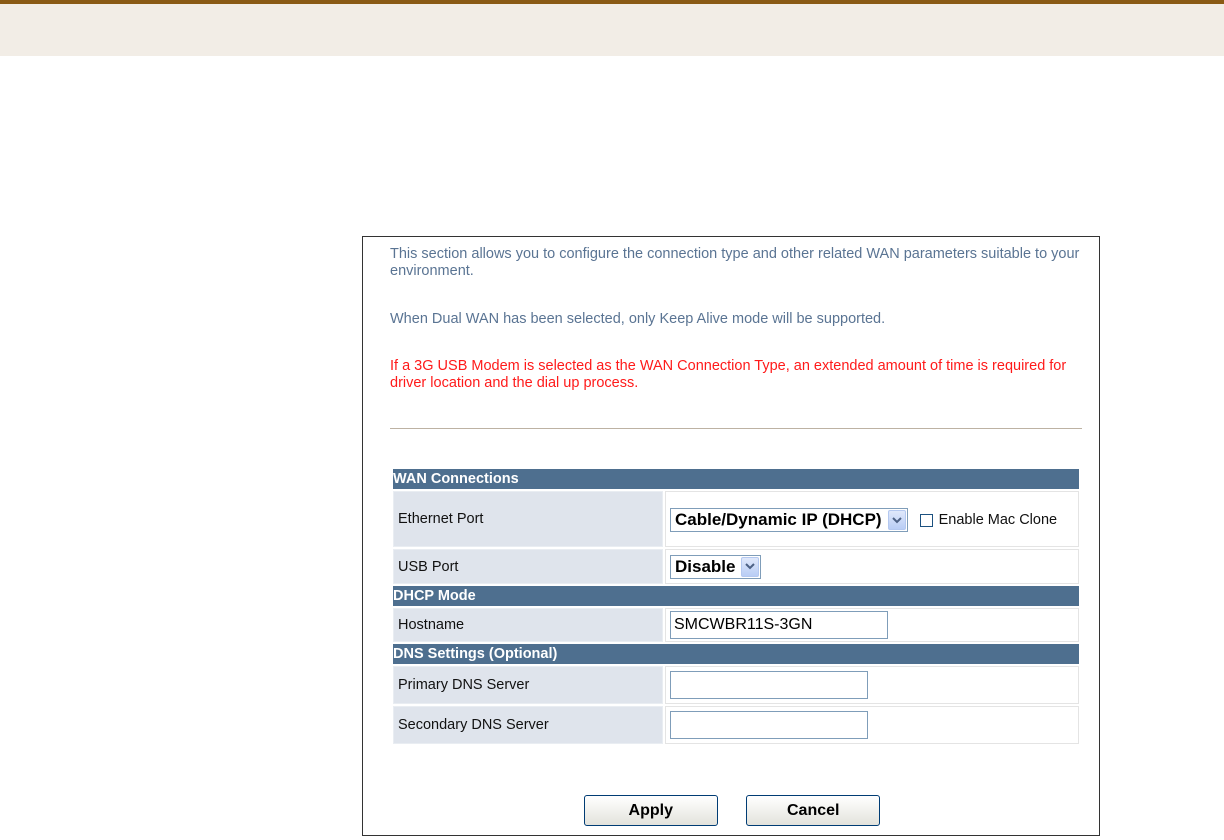  I want to click on hostname-cell: SMCWBR11S-3GN, so click(872, 625).